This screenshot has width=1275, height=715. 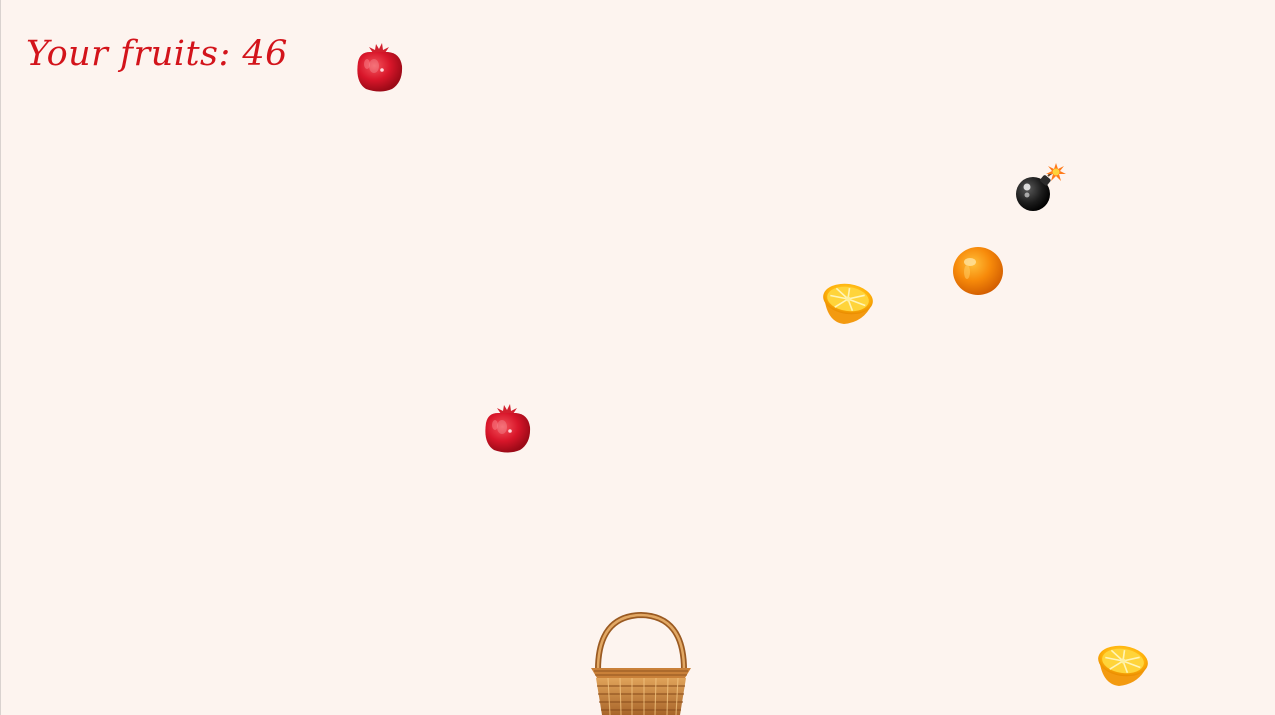 What do you see at coordinates (157, 54) in the screenshot?
I see `fruit-score: Your fruits: 46` at bounding box center [157, 54].